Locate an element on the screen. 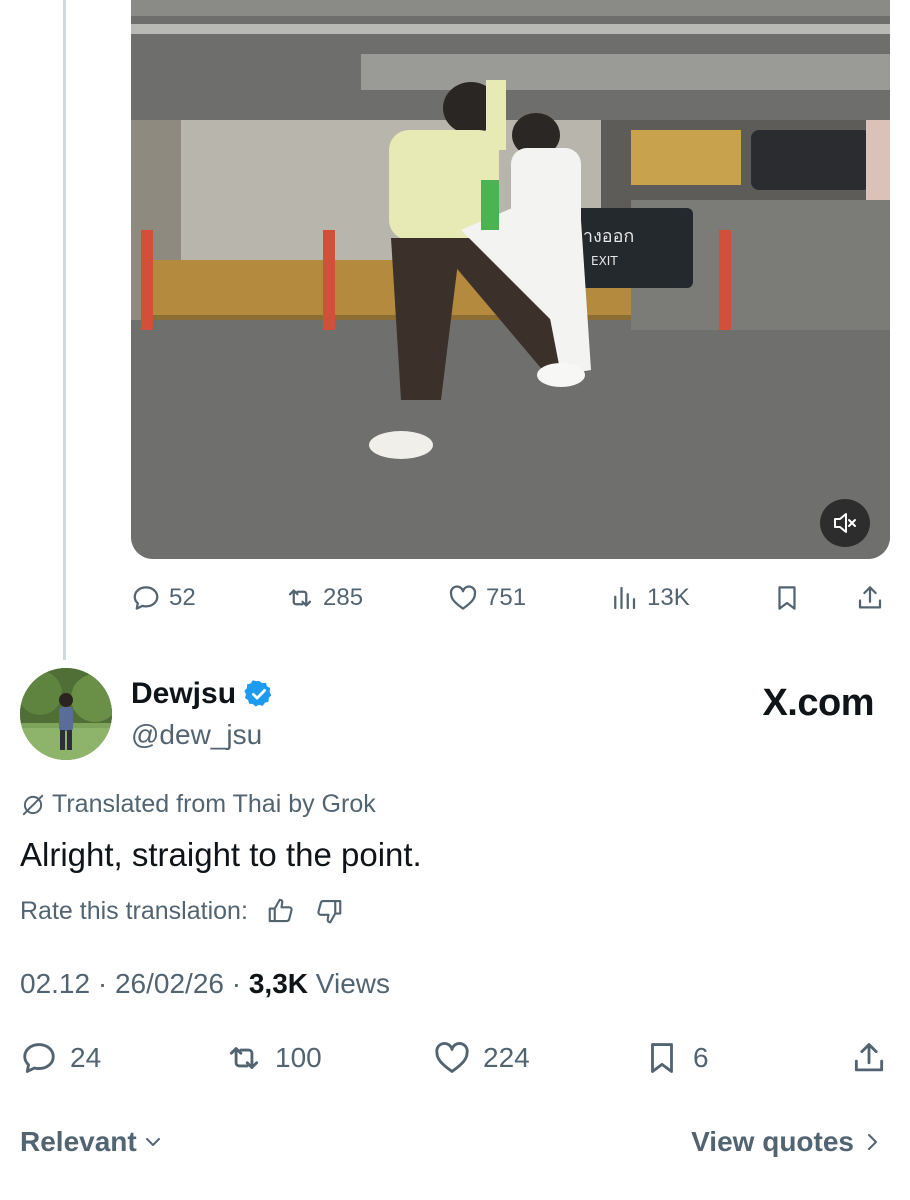  like-button: 751 is located at coordinates (487, 598).